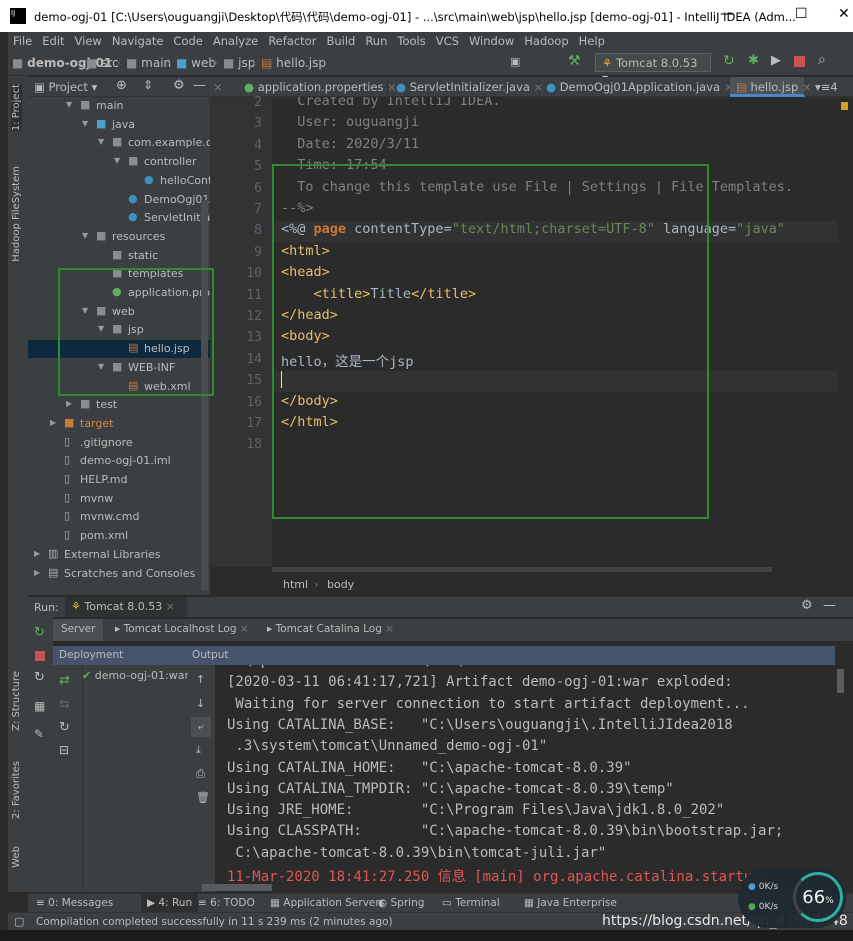 This screenshot has height=941, width=853. Describe the element at coordinates (182, 629) in the screenshot. I see `run-tab-tomcat-localhost-log: ▸ Tomcat Localhost Log ×` at that location.